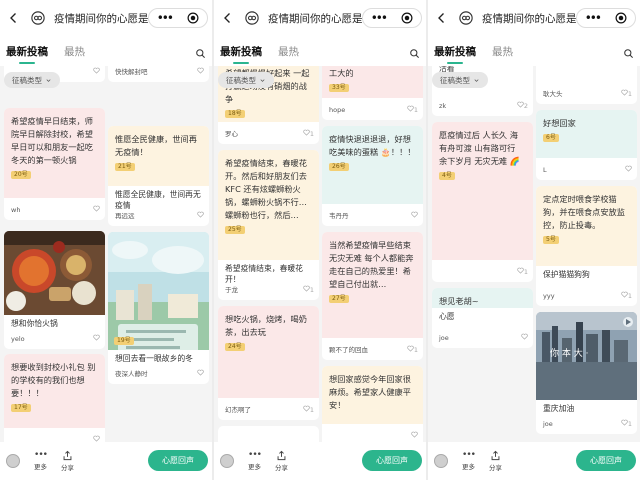 The width and height of the screenshot is (640, 480). I want to click on post-card: 好想回家 6号 L, so click(586, 145).